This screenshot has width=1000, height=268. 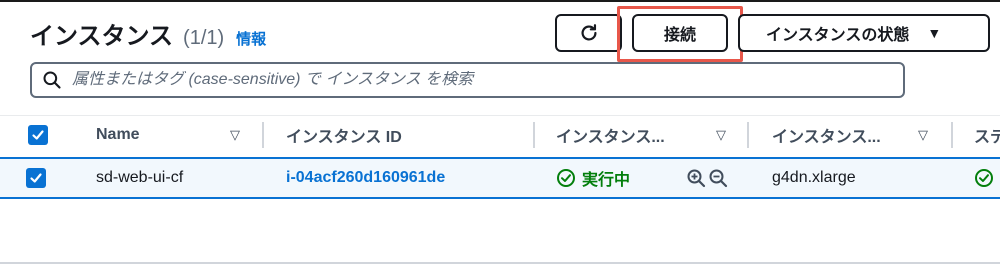 What do you see at coordinates (987, 135) in the screenshot?
I see `column-header-status-check: ステ` at bounding box center [987, 135].